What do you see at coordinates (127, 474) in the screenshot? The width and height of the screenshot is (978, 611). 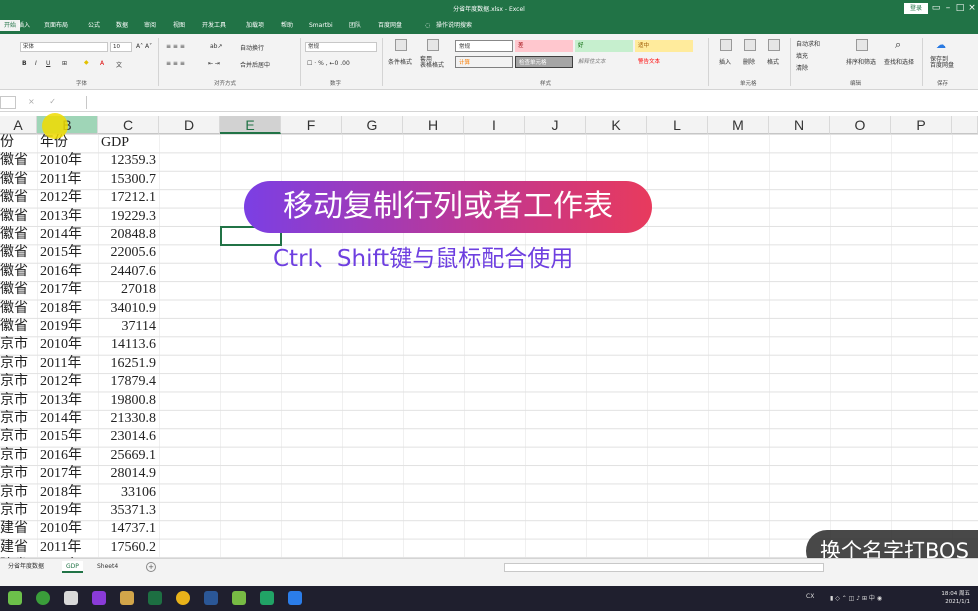 I see `gdp-cell: 28014.9` at bounding box center [127, 474].